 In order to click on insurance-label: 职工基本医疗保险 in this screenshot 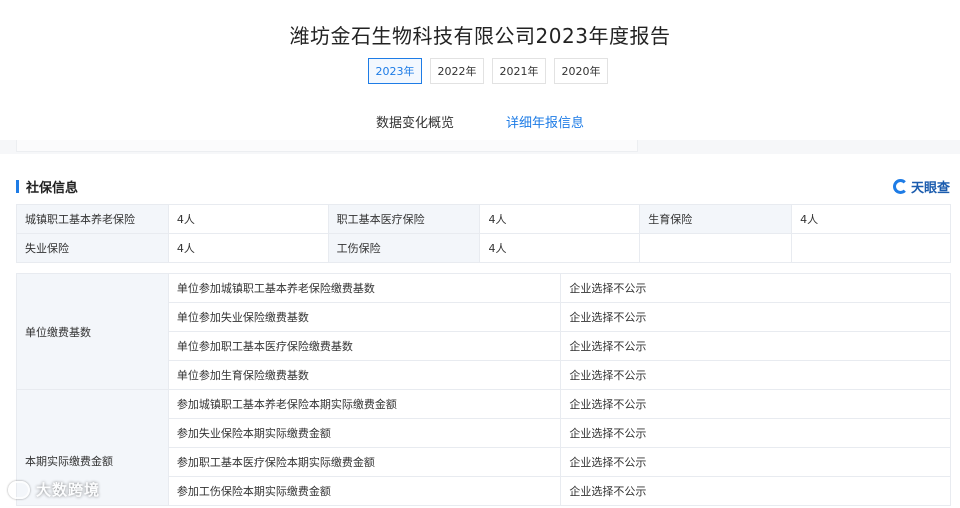, I will do `click(404, 219)`.